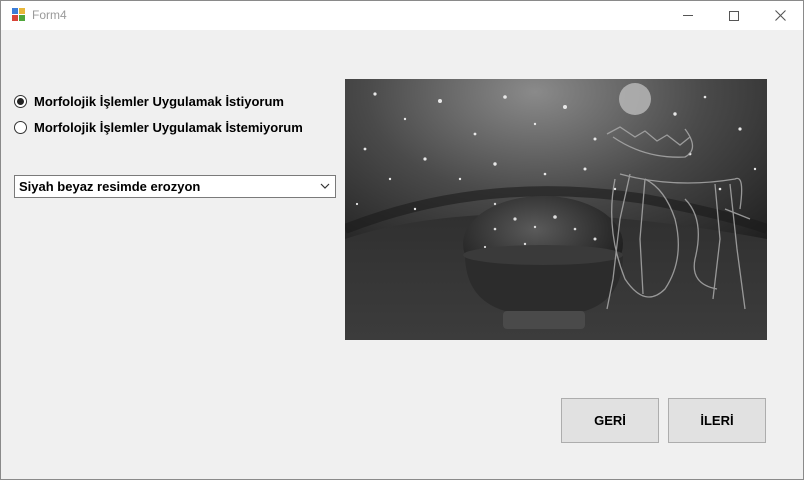 This screenshot has width=804, height=480. Describe the element at coordinates (717, 420) in the screenshot. I see `next-button: İLERİ` at that location.